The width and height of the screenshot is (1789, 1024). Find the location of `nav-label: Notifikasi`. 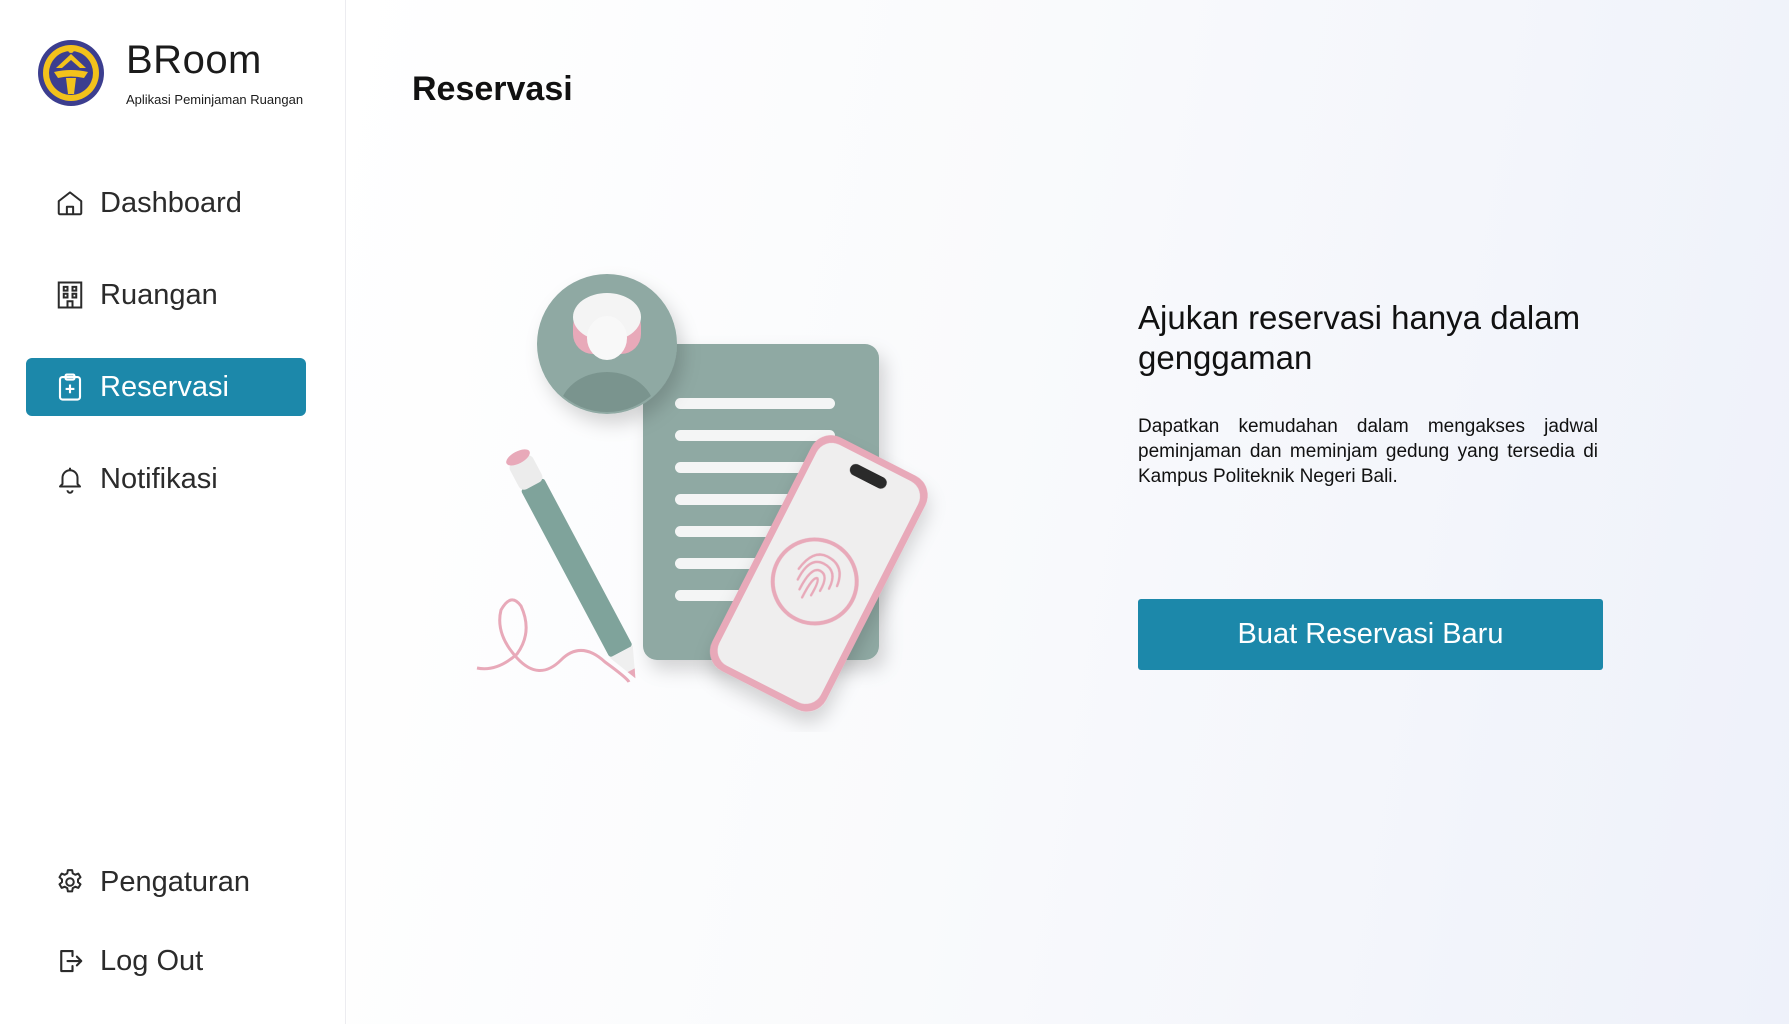

nav-label: Notifikasi is located at coordinates (159, 478).